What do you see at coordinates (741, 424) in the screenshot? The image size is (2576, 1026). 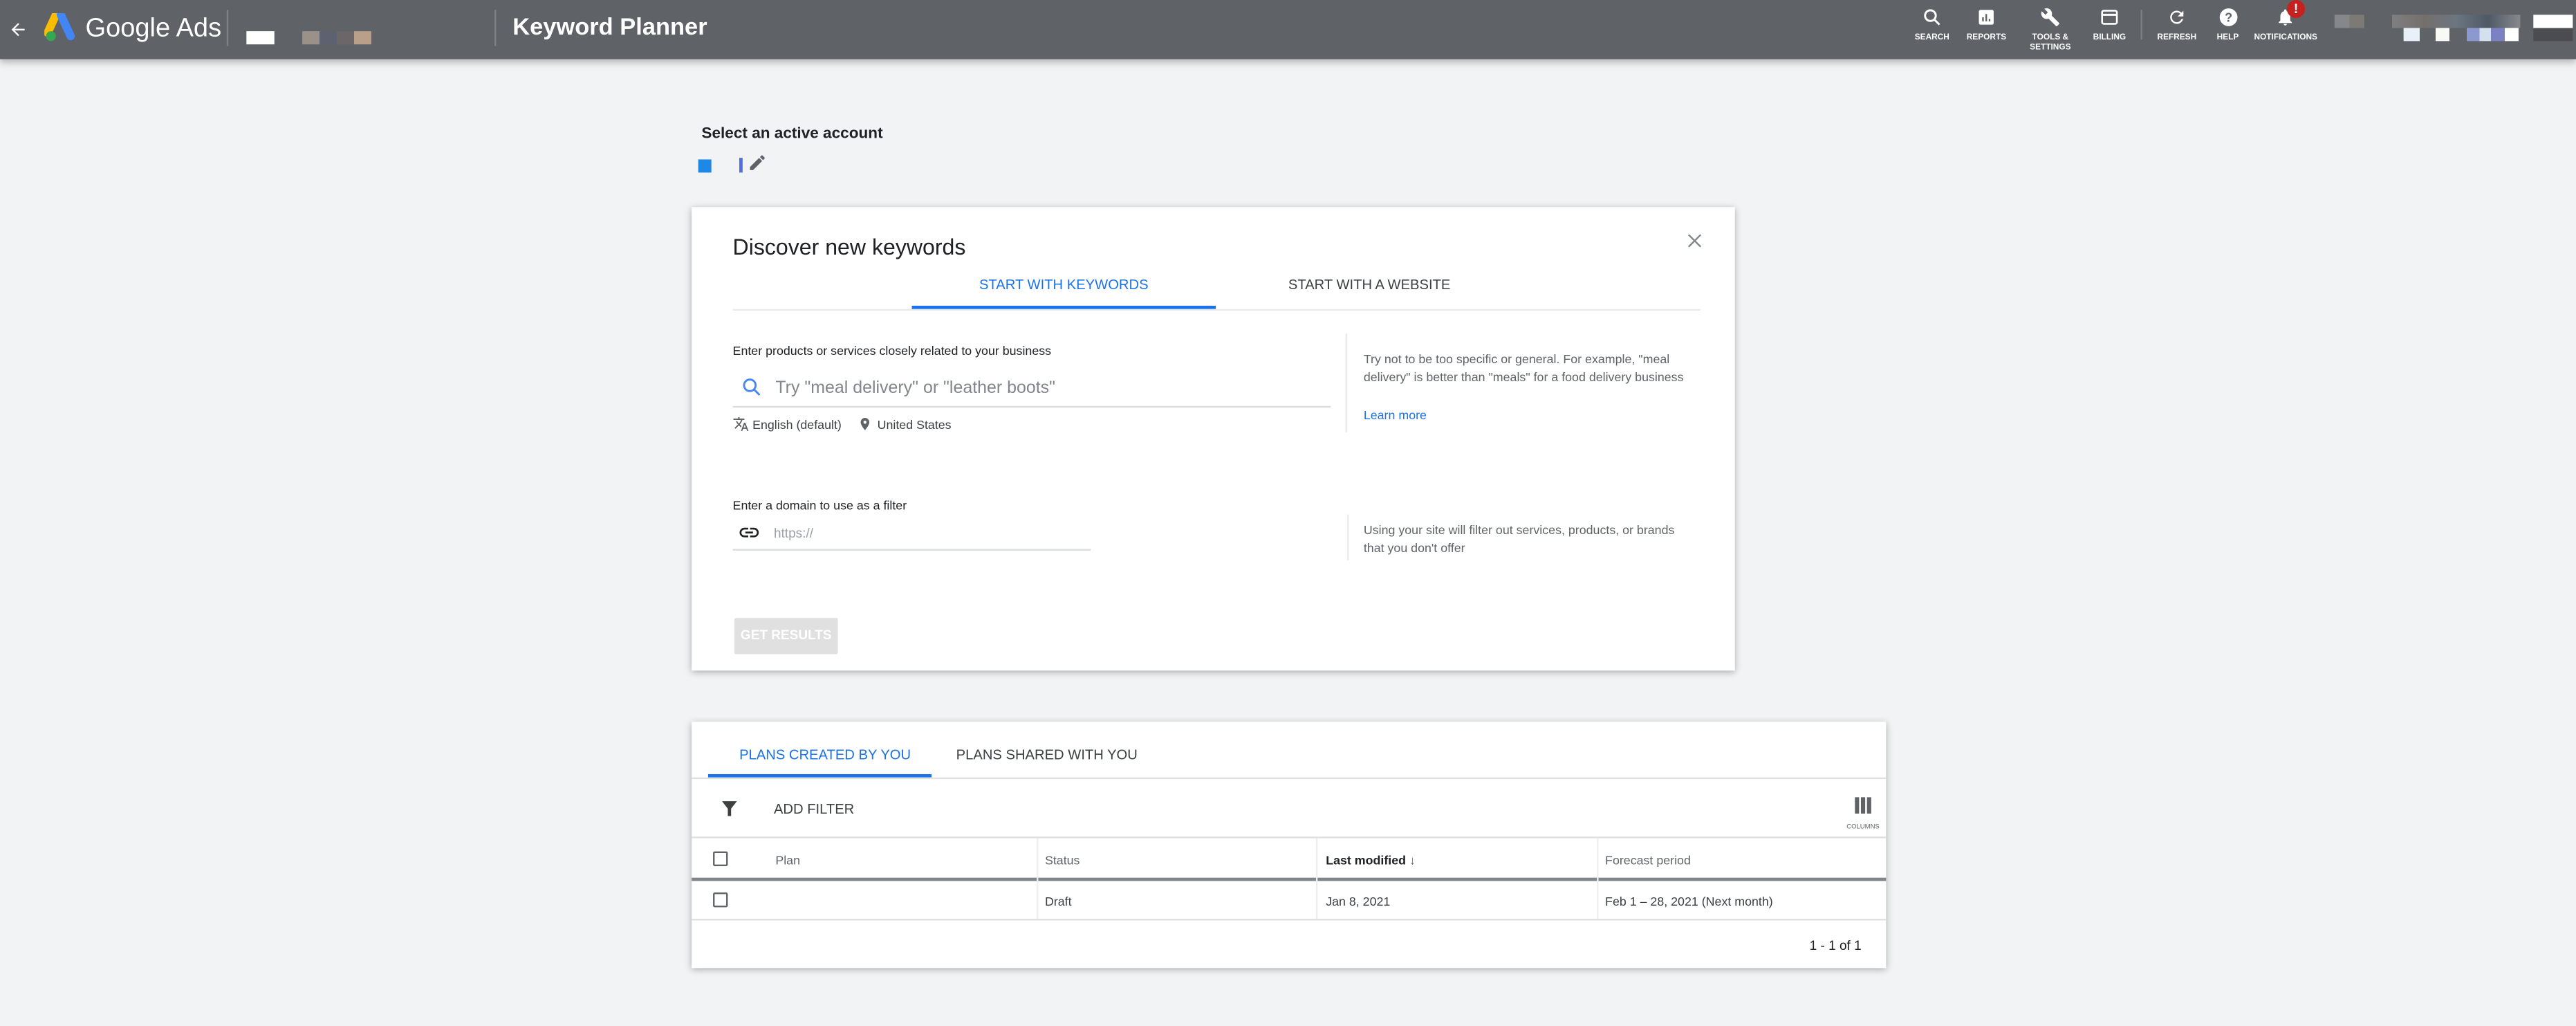 I see `translate-icon` at bounding box center [741, 424].